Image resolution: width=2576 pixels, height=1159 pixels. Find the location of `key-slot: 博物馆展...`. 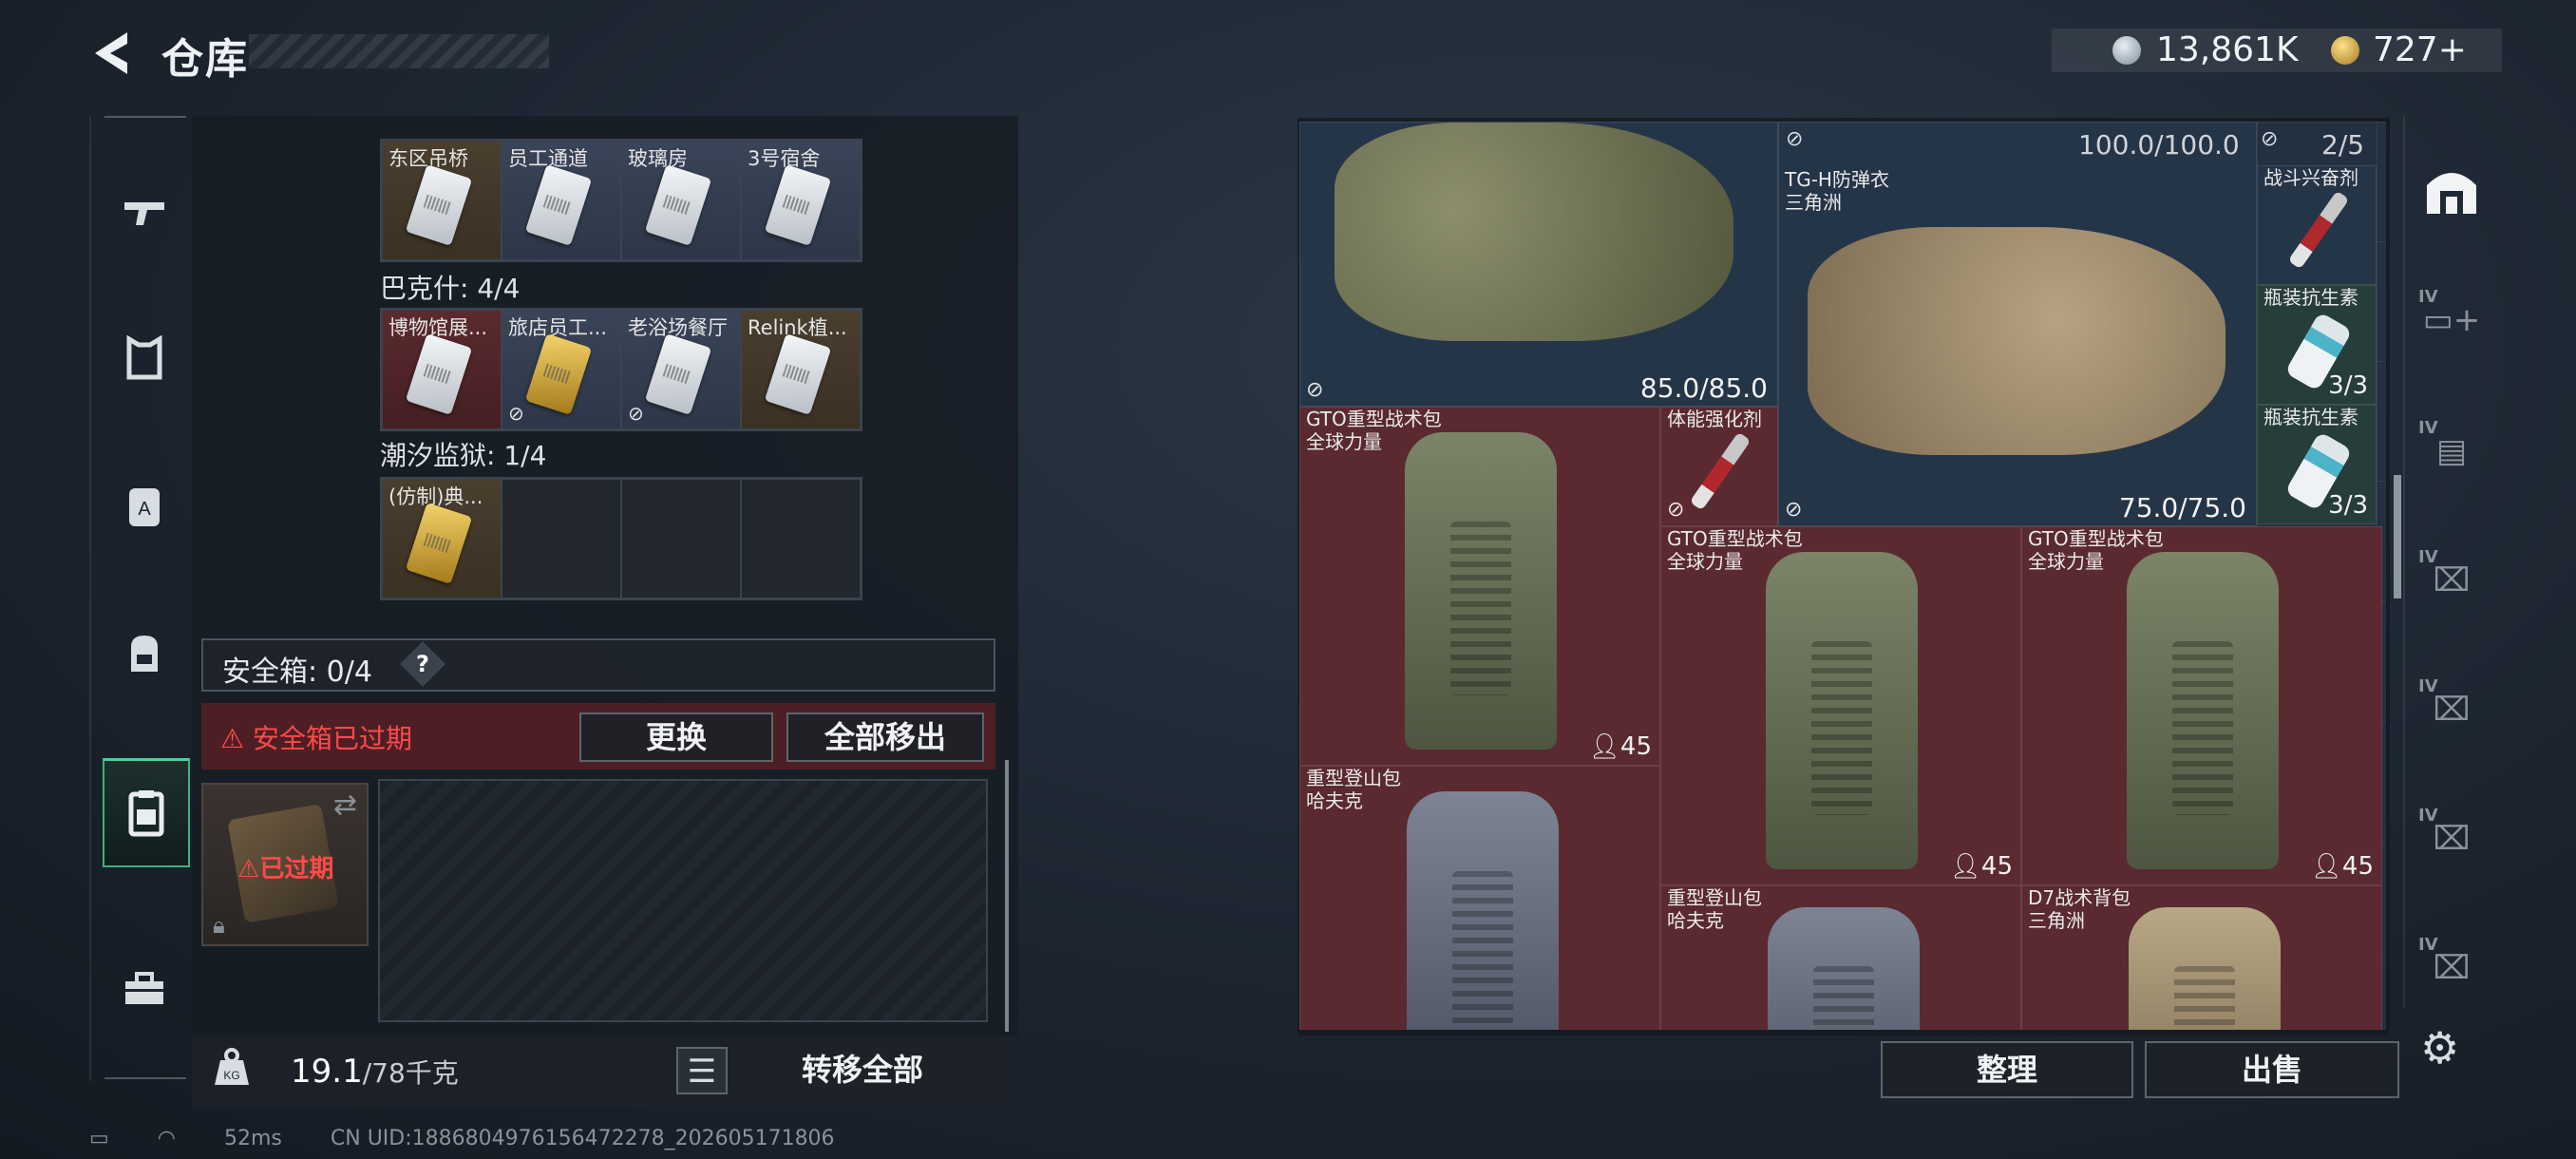

key-slot: 博物馆展... is located at coordinates (442, 369).